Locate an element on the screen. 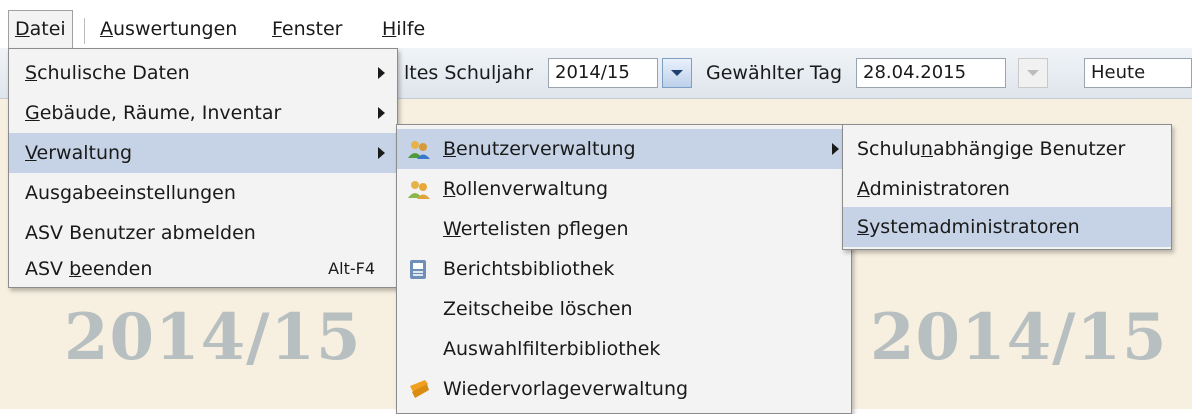 The height and width of the screenshot is (414, 1192). menu-item-wertelisten-pflegen: Wertelisten pflegen is located at coordinates (624, 229).